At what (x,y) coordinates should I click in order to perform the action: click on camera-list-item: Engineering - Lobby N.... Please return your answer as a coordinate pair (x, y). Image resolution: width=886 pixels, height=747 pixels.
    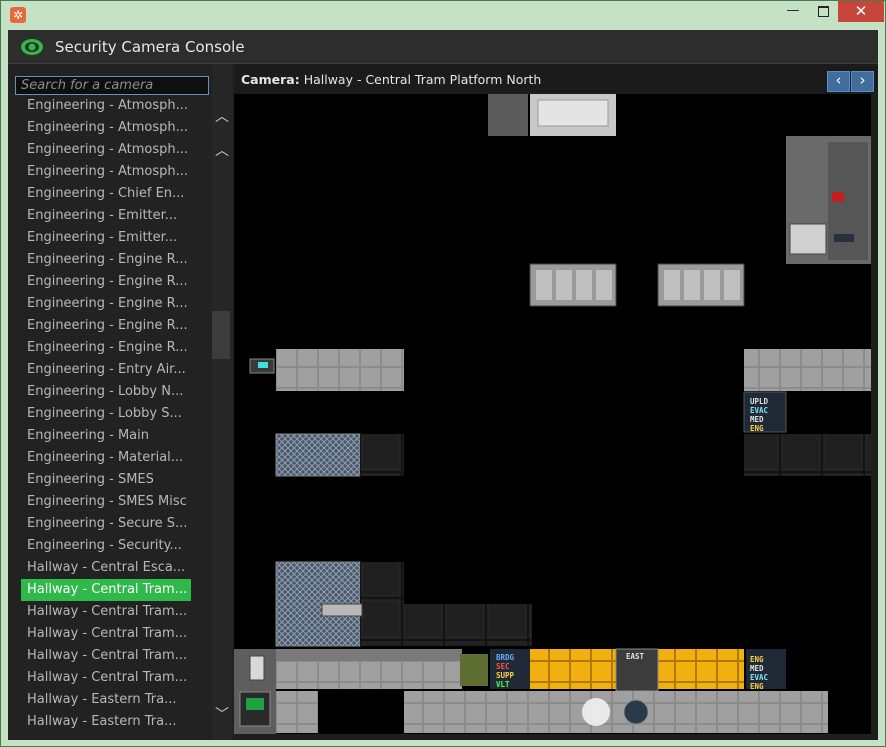
    Looking at the image, I should click on (106, 392).